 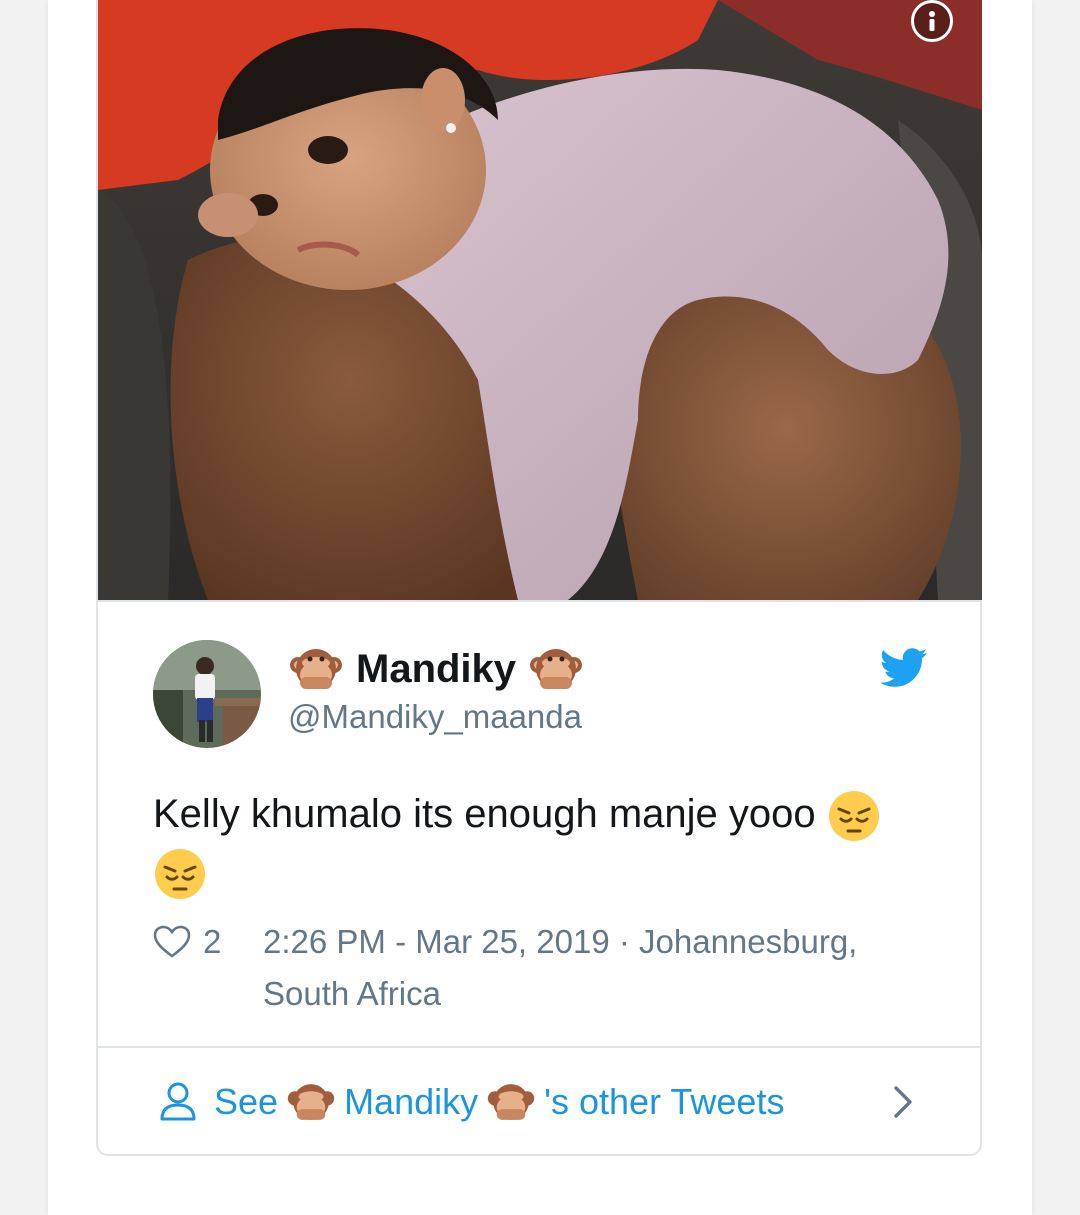 I want to click on see-label: See, so click(x=246, y=1102).